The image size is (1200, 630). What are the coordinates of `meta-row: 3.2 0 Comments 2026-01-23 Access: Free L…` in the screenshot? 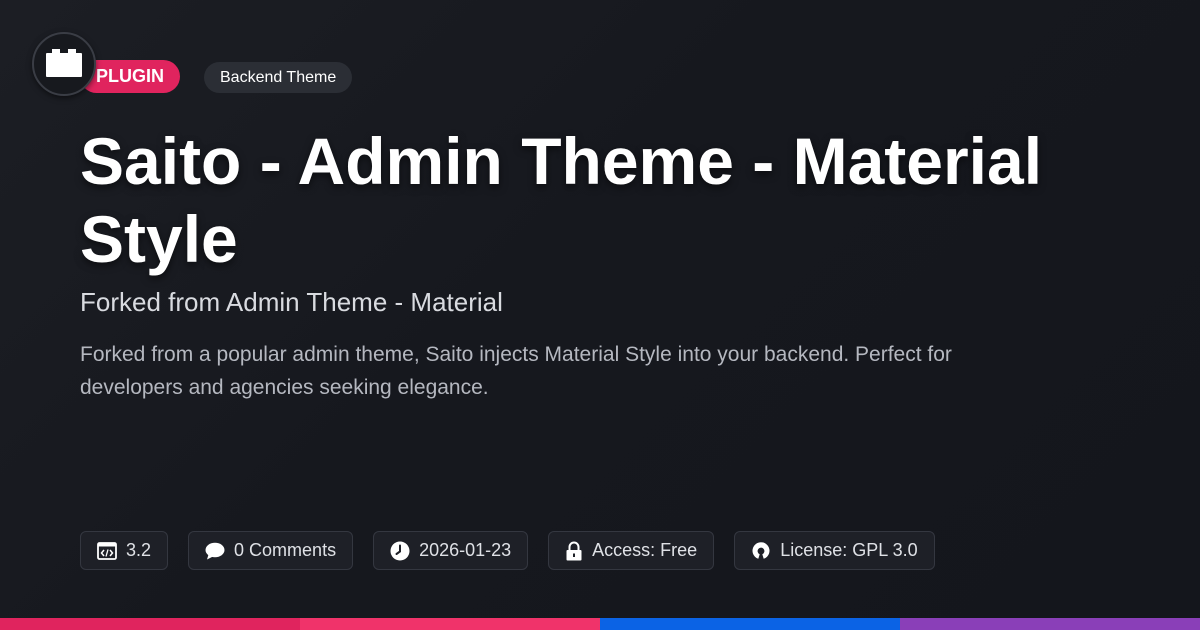 It's located at (507, 550).